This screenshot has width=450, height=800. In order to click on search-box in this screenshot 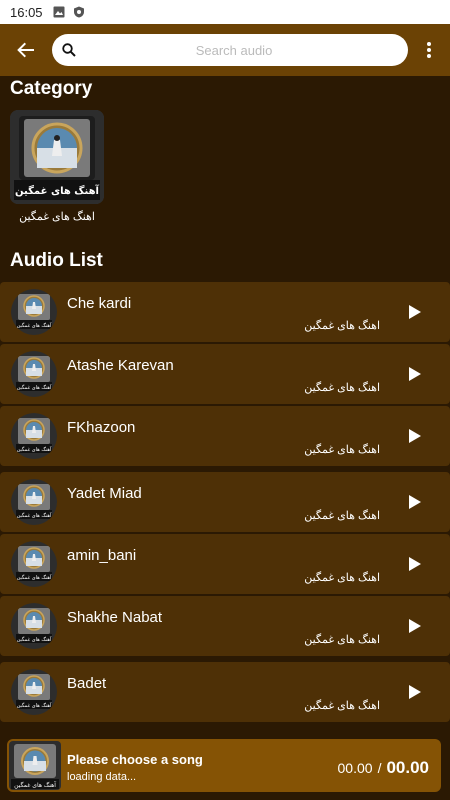, I will do `click(230, 50)`.